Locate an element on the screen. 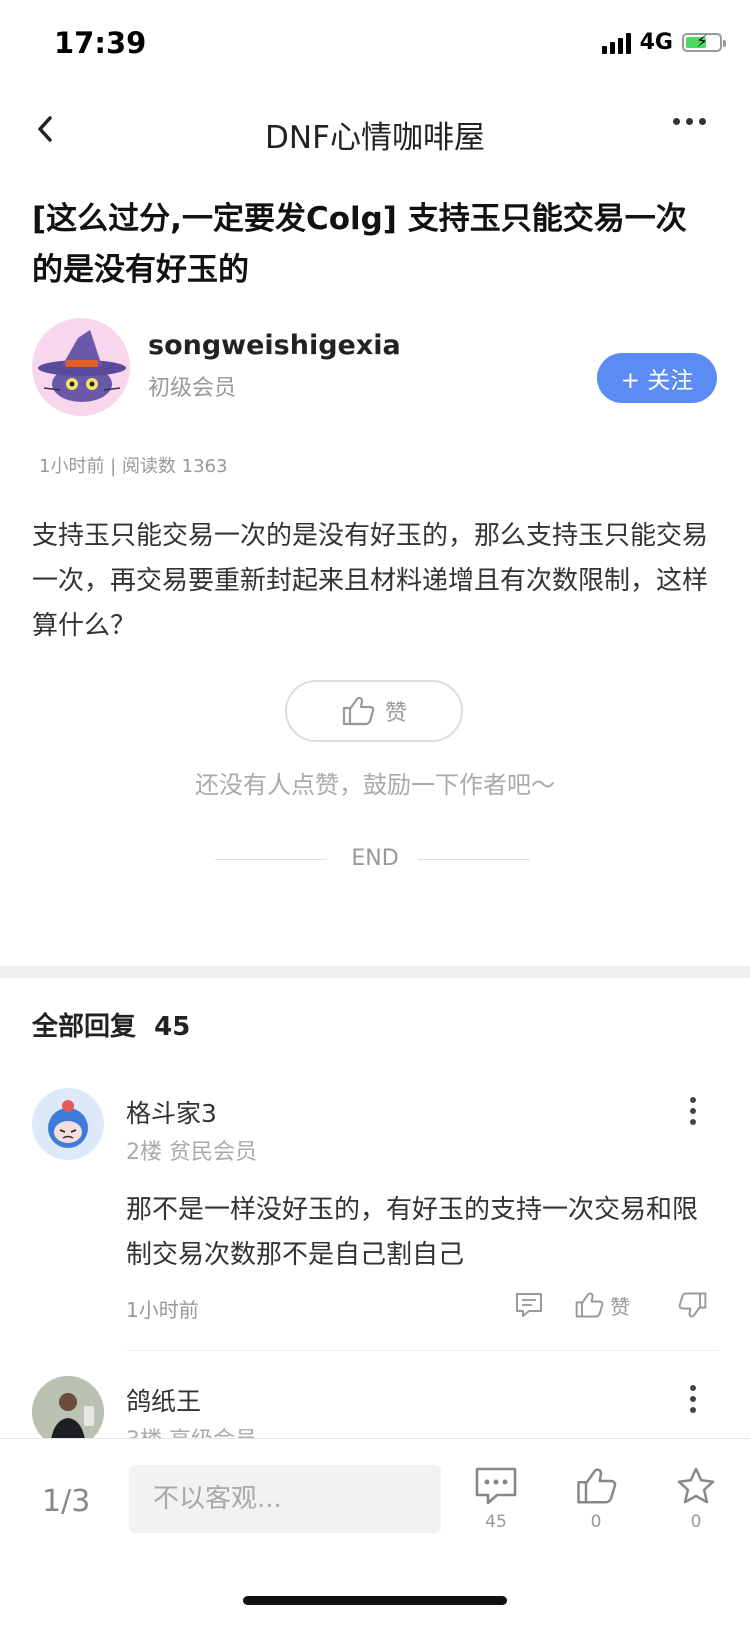 The width and height of the screenshot is (750, 1625). author-rank: 初级会员 is located at coordinates (192, 388).